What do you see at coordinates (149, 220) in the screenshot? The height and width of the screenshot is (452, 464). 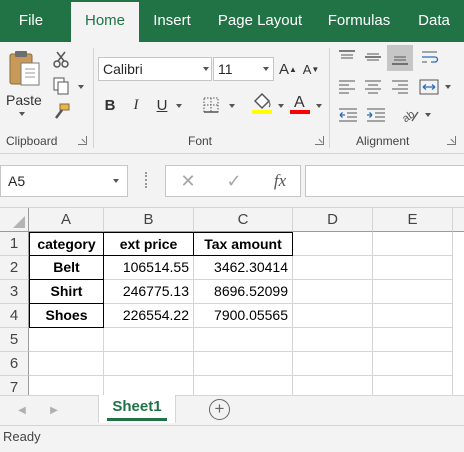 I see `column-header-b: B` at bounding box center [149, 220].